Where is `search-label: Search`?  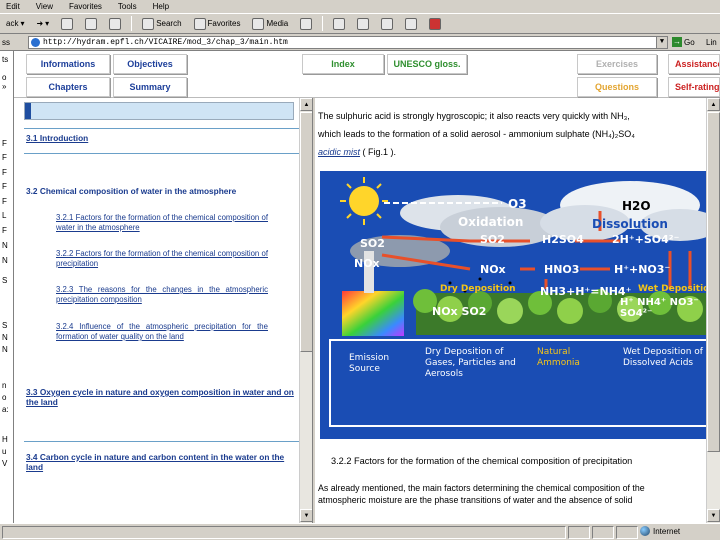
search-label: Search is located at coordinates (169, 23).